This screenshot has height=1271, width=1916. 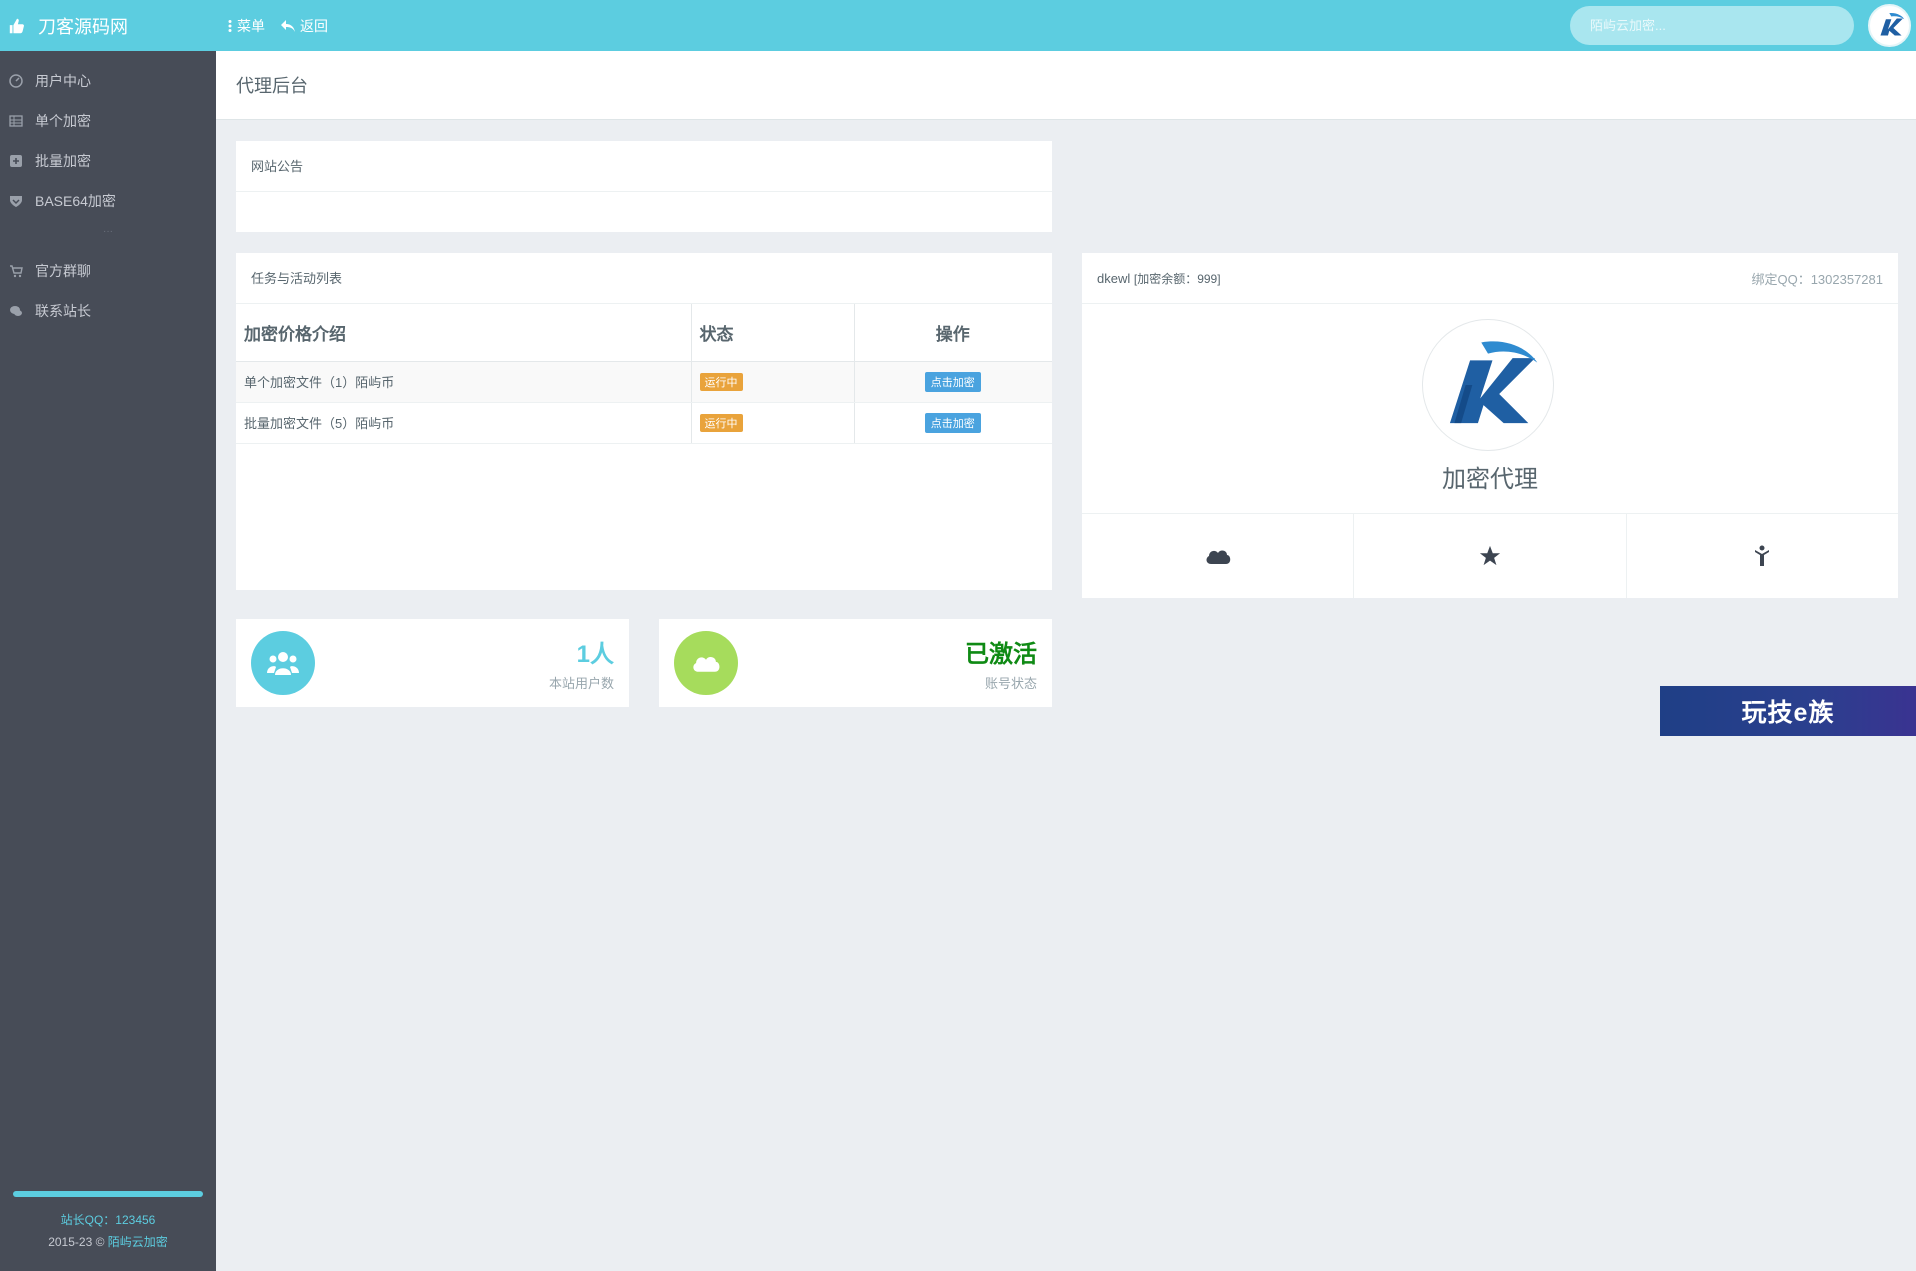 What do you see at coordinates (16, 81) in the screenshot?
I see `dashboard-icon` at bounding box center [16, 81].